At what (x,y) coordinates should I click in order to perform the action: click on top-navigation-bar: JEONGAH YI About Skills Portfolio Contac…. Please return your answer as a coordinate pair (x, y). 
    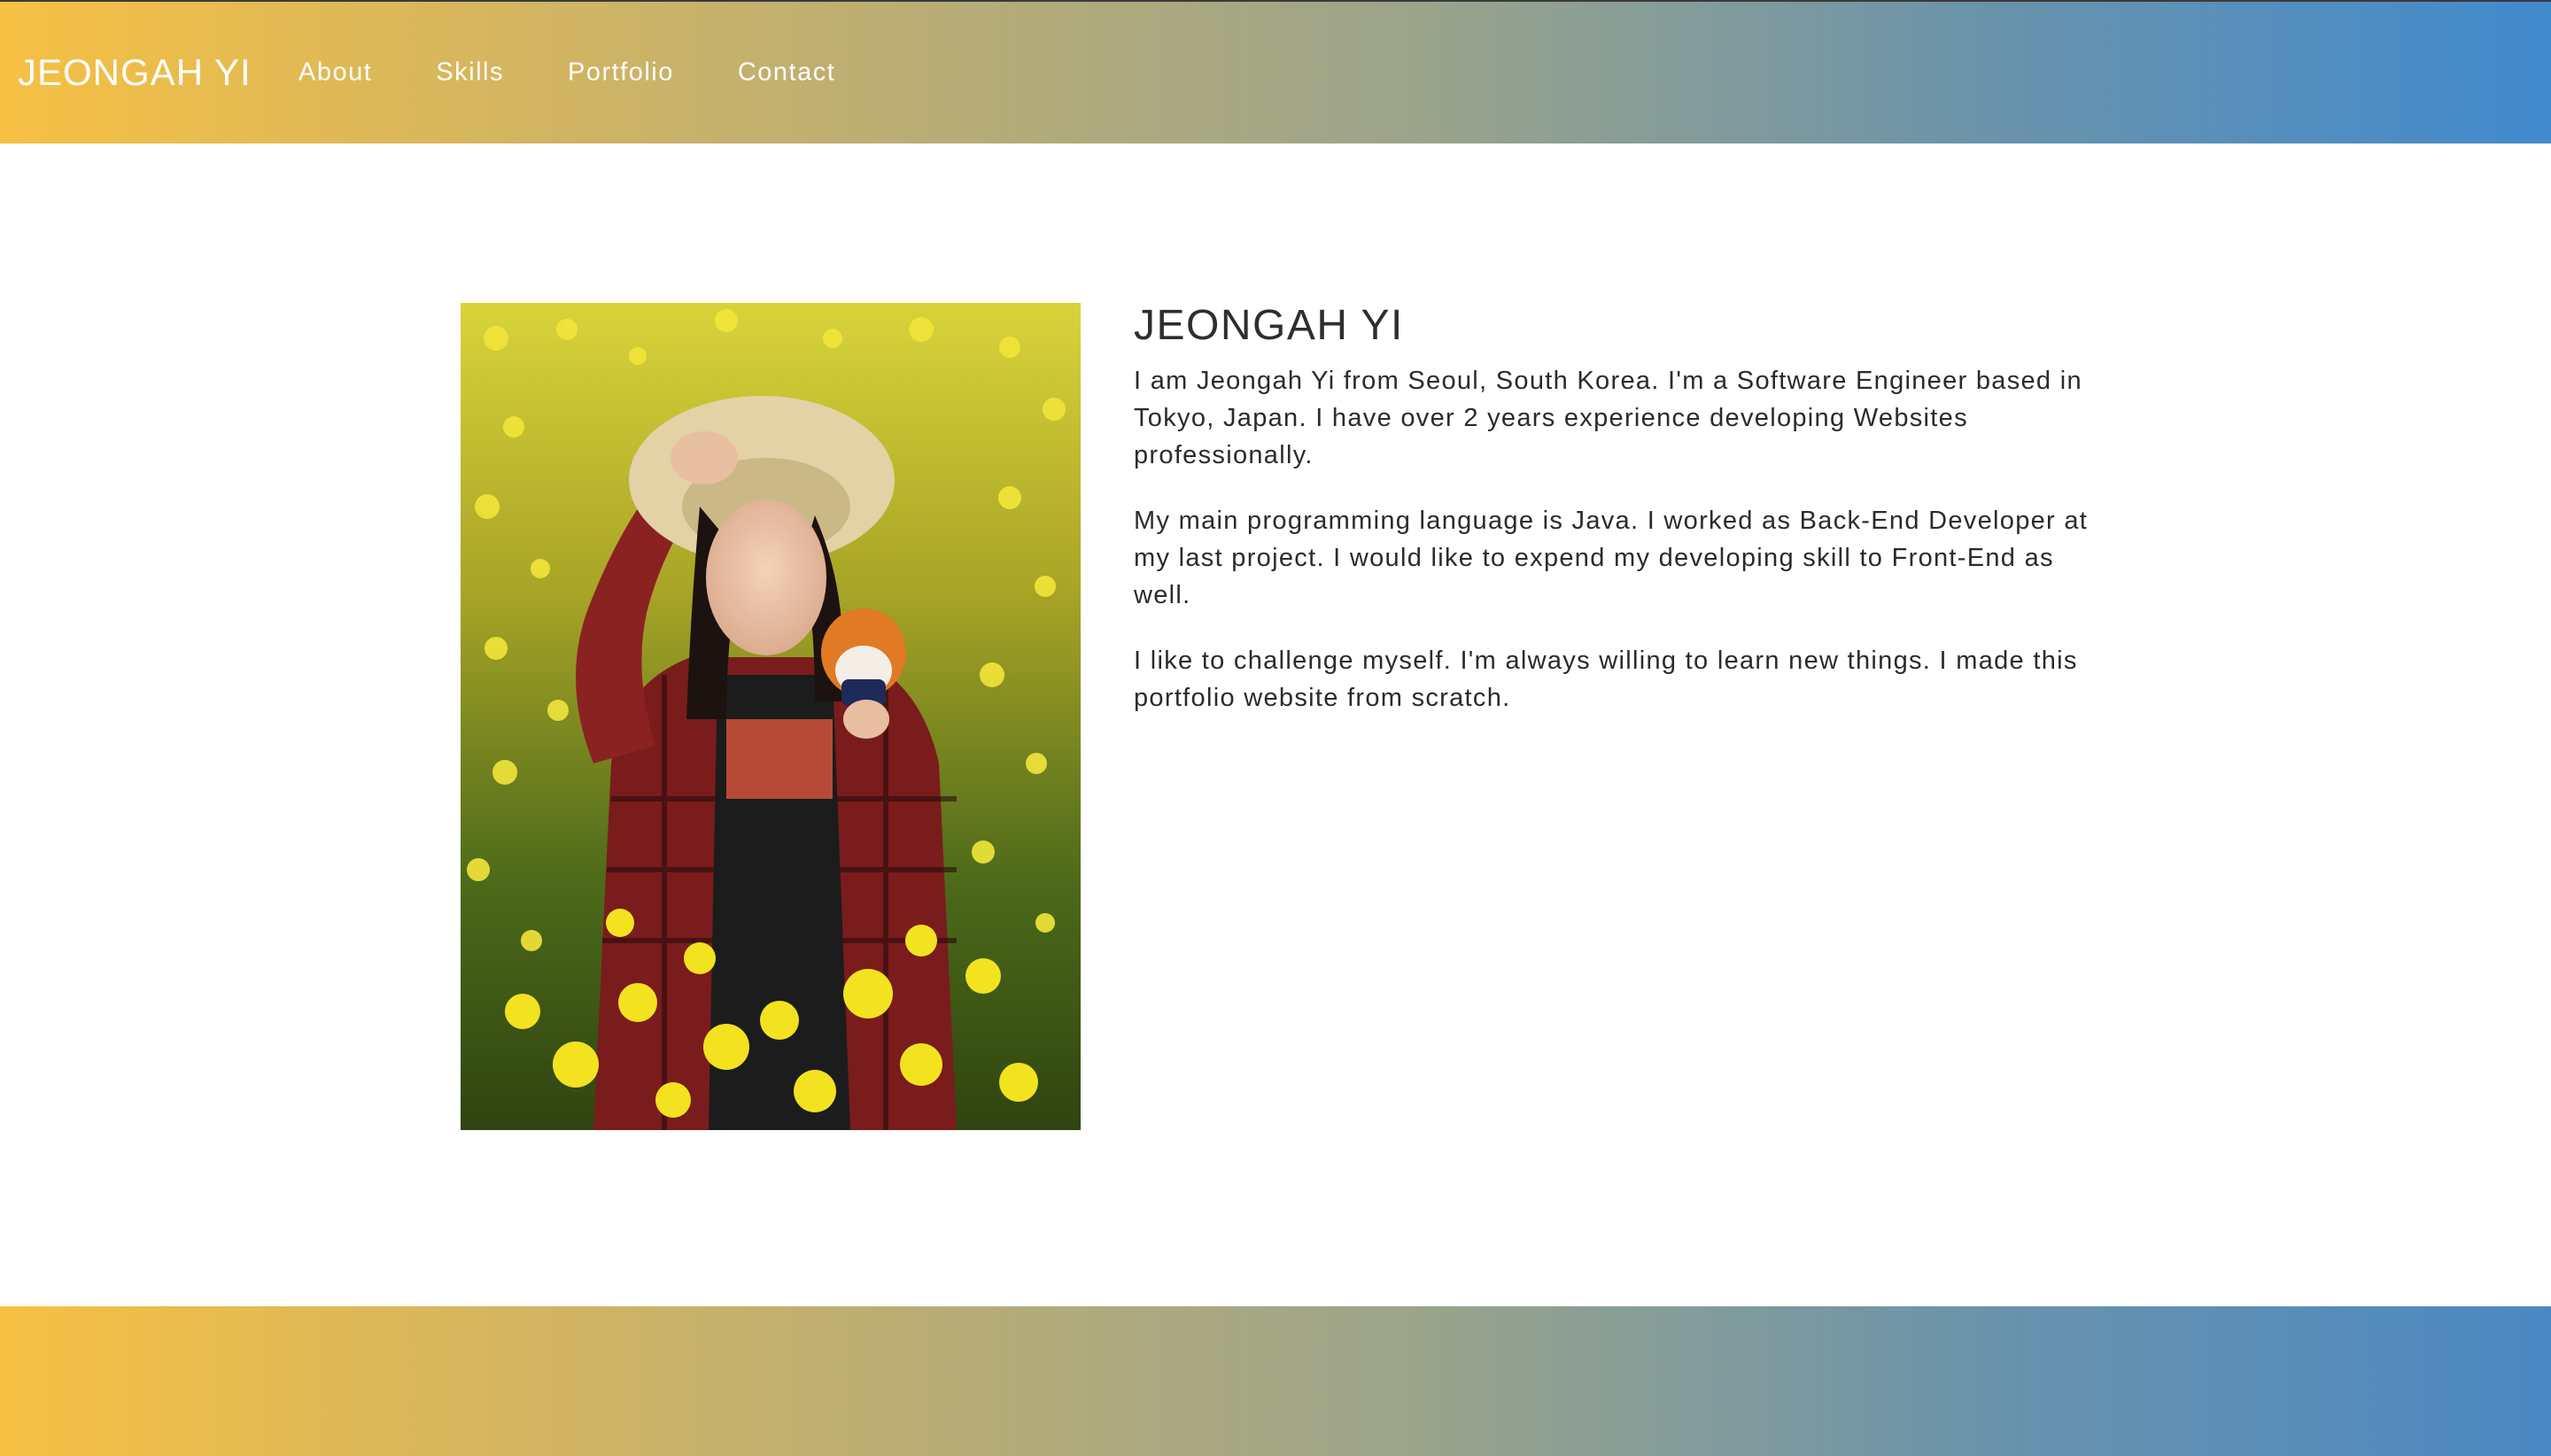
    Looking at the image, I should click on (1275, 71).